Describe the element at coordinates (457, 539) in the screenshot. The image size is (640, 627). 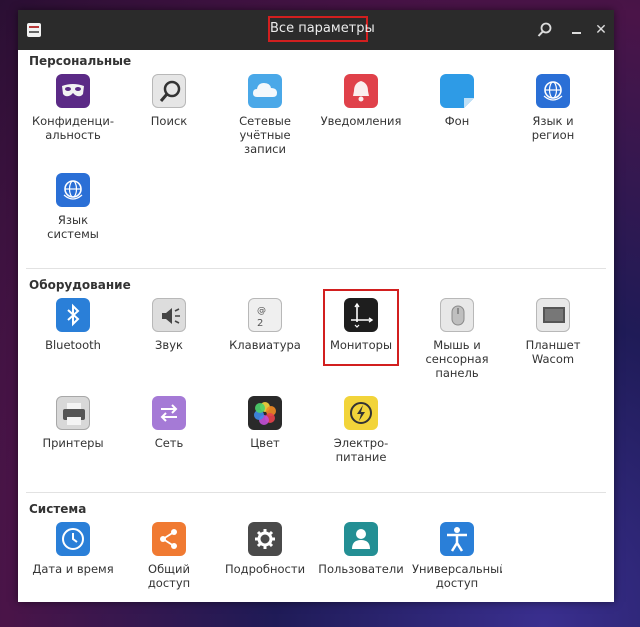
I see `accessibility-icon` at that location.